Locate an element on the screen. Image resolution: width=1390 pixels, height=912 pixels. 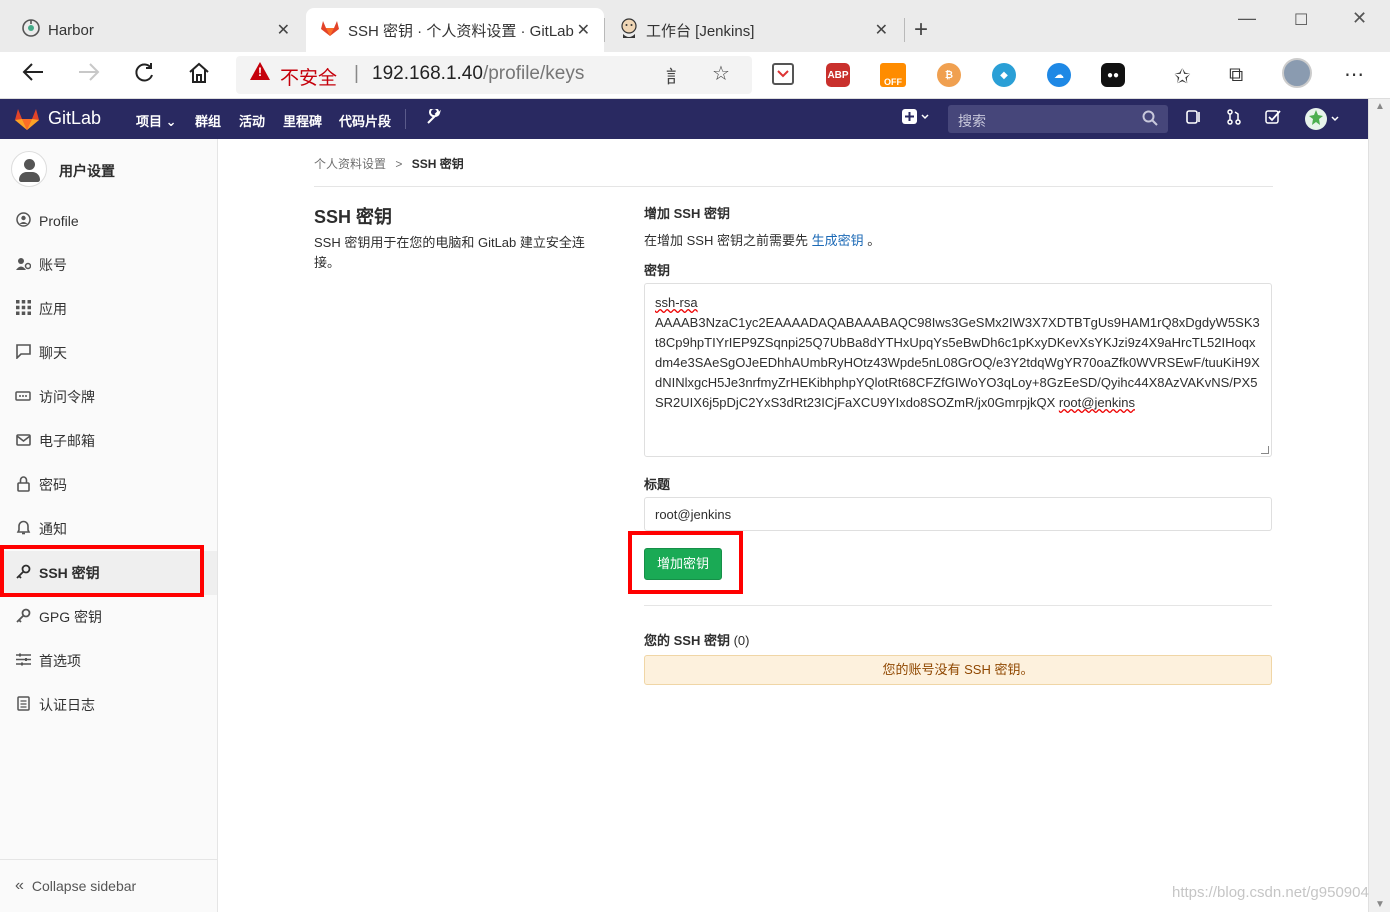
profile-avatar is located at coordinates (1297, 73).